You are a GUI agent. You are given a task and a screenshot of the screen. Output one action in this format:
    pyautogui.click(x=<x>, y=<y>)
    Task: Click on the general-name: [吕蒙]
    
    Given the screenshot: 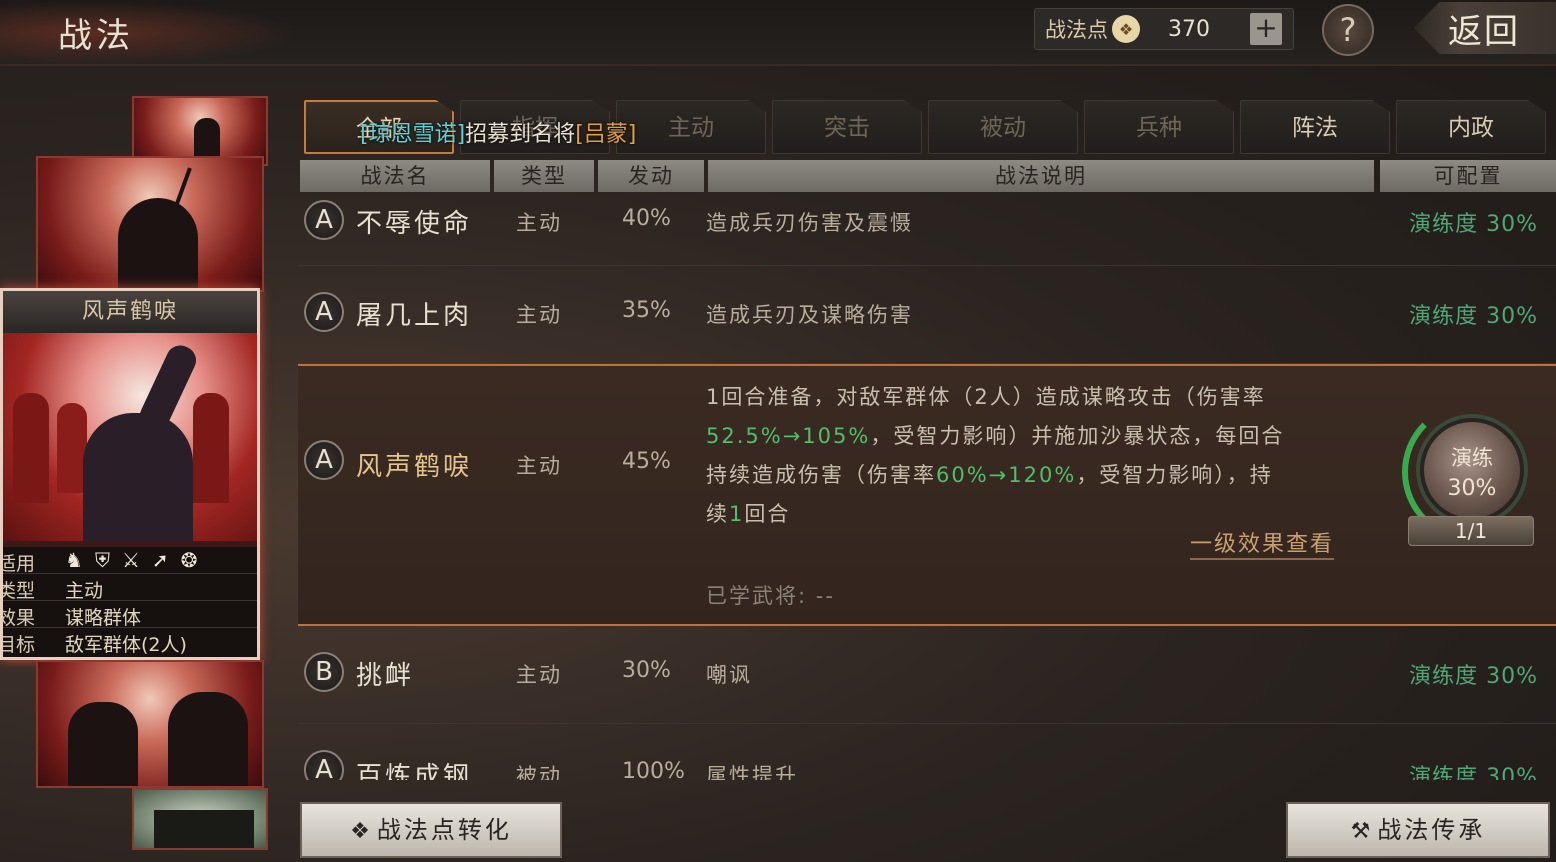 What is the action you would take?
    pyautogui.click(x=606, y=134)
    